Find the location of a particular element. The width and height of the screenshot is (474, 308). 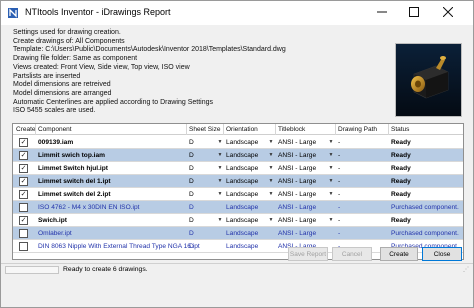

info-line: Model dimensions are arranged is located at coordinates (62, 93).